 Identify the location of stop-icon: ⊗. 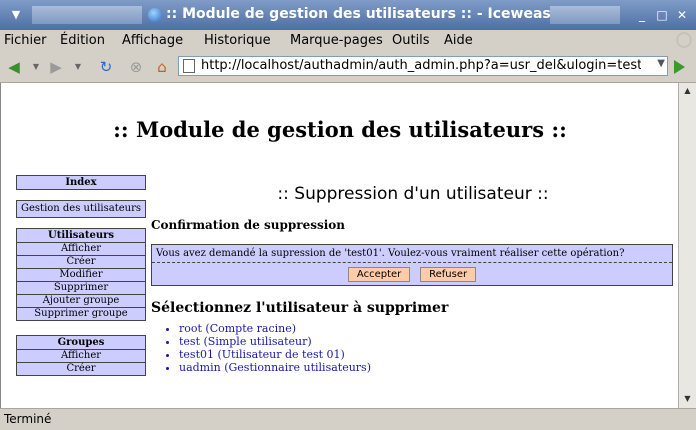
(136, 67).